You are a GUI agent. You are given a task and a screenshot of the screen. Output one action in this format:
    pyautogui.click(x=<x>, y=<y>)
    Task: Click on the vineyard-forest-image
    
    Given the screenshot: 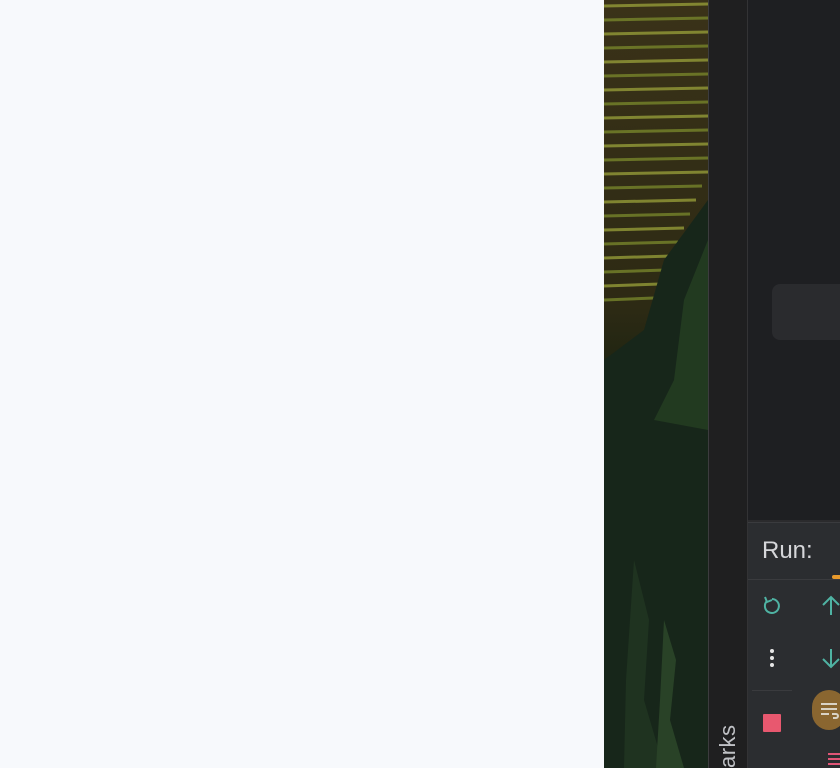 What is the action you would take?
    pyautogui.click(x=656, y=384)
    